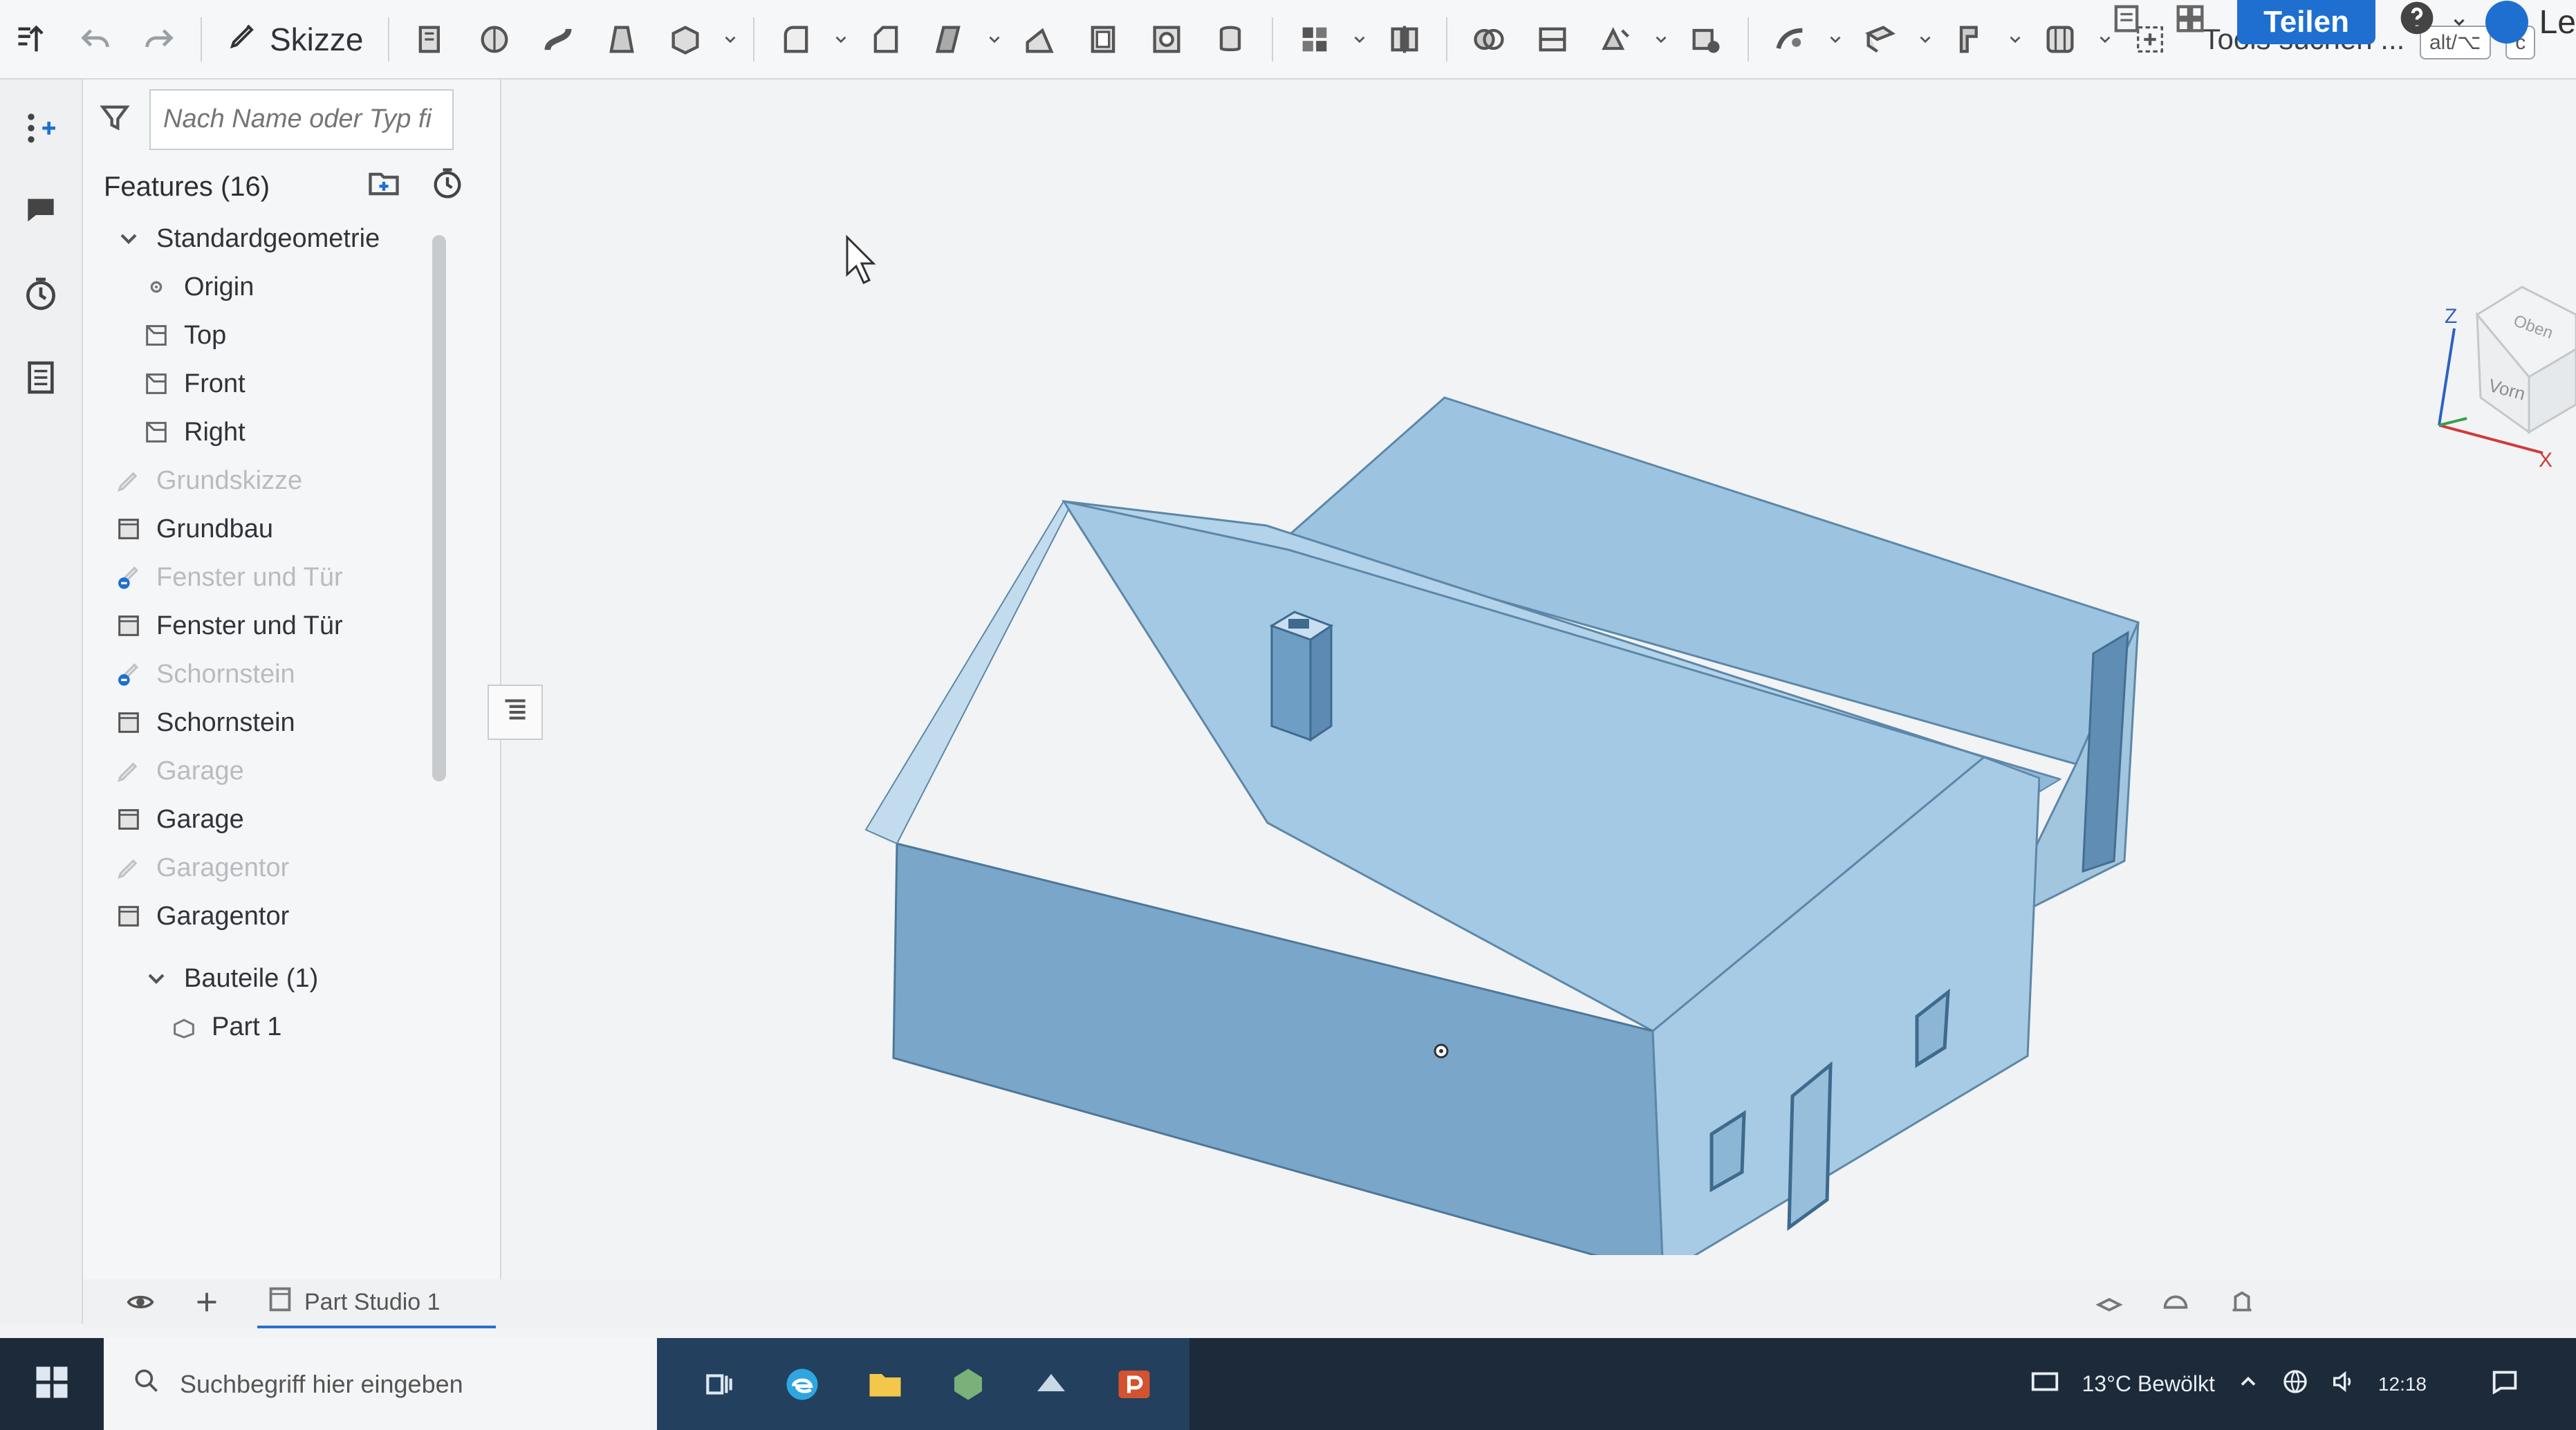  What do you see at coordinates (2127, 23) in the screenshot?
I see `versions-icon` at bounding box center [2127, 23].